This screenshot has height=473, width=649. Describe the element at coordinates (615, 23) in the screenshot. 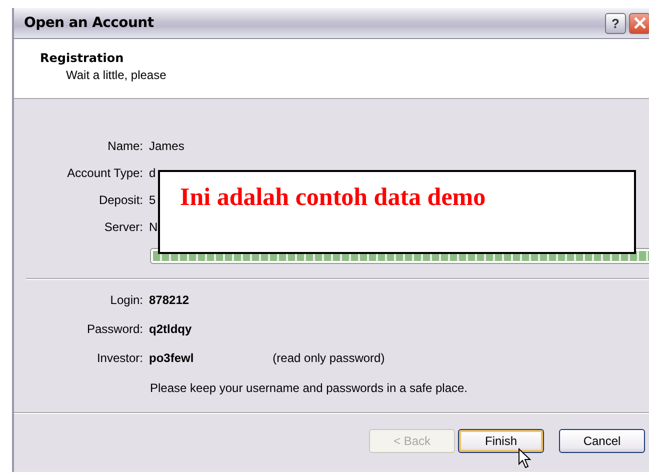

I see `help-button: ?` at that location.